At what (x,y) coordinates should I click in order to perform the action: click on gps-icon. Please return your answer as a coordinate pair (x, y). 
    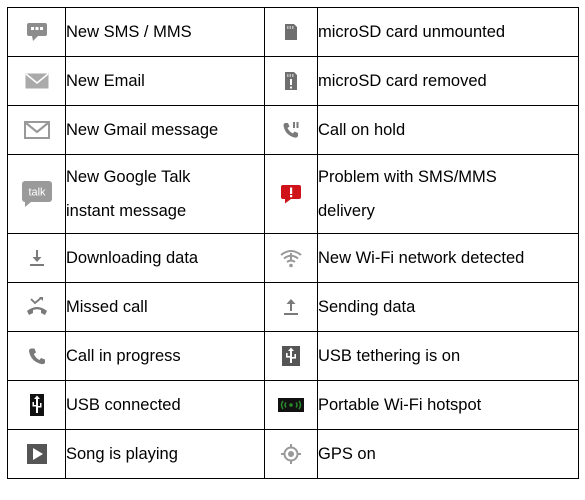
    Looking at the image, I should click on (291, 454).